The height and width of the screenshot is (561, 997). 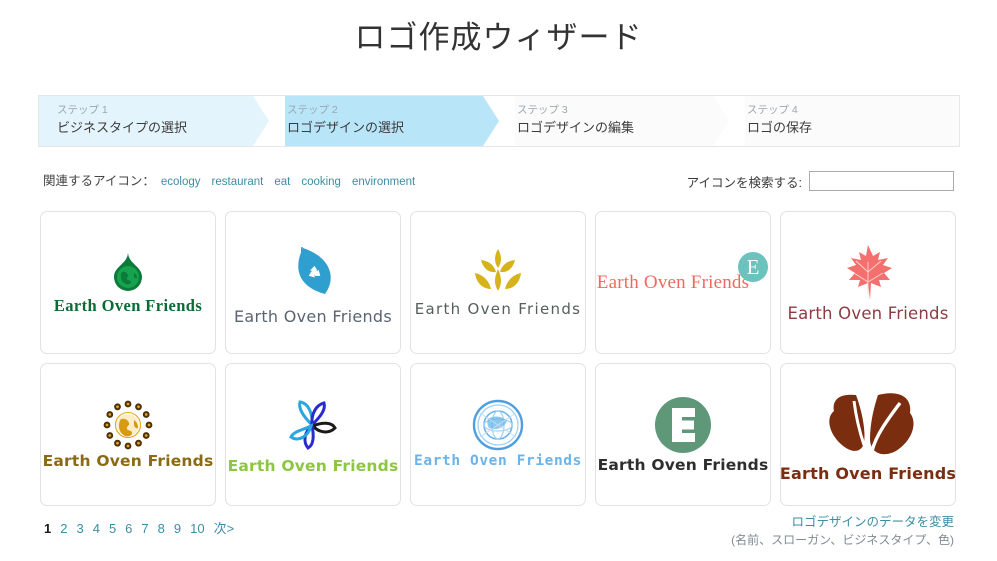 I want to click on logo-name-3: Earth Oven Friends, so click(x=498, y=309).